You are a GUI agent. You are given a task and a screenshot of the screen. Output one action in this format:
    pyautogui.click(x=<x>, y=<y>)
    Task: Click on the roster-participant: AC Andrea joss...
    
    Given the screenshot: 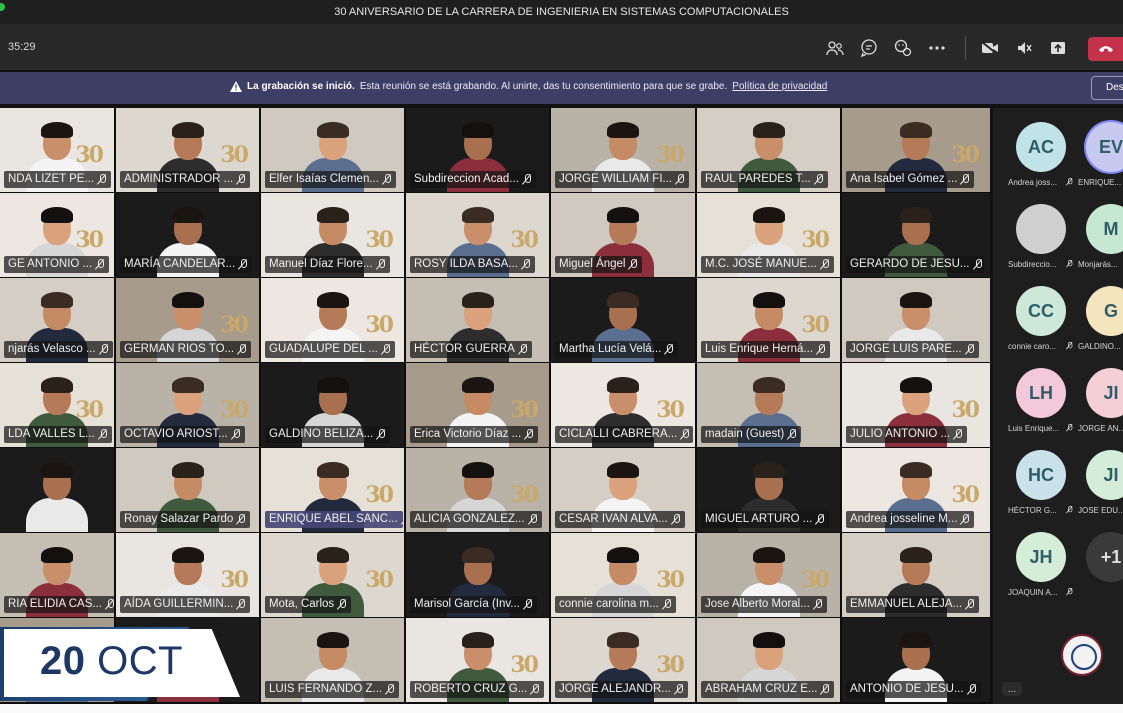 What is the action you would take?
    pyautogui.click(x=1032, y=156)
    